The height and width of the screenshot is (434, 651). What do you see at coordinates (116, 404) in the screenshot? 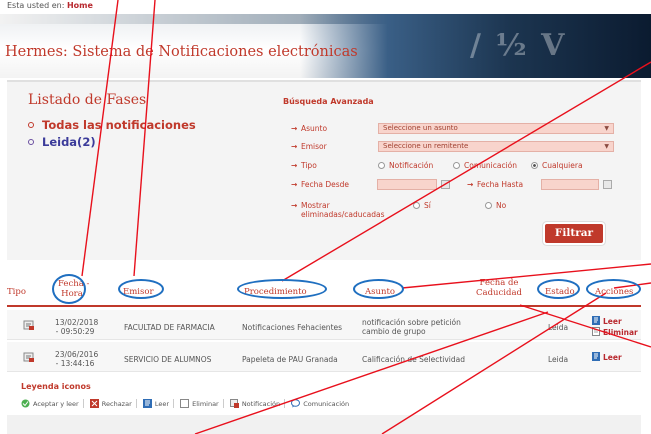
I see `legend-label: Rechazar` at bounding box center [116, 404].